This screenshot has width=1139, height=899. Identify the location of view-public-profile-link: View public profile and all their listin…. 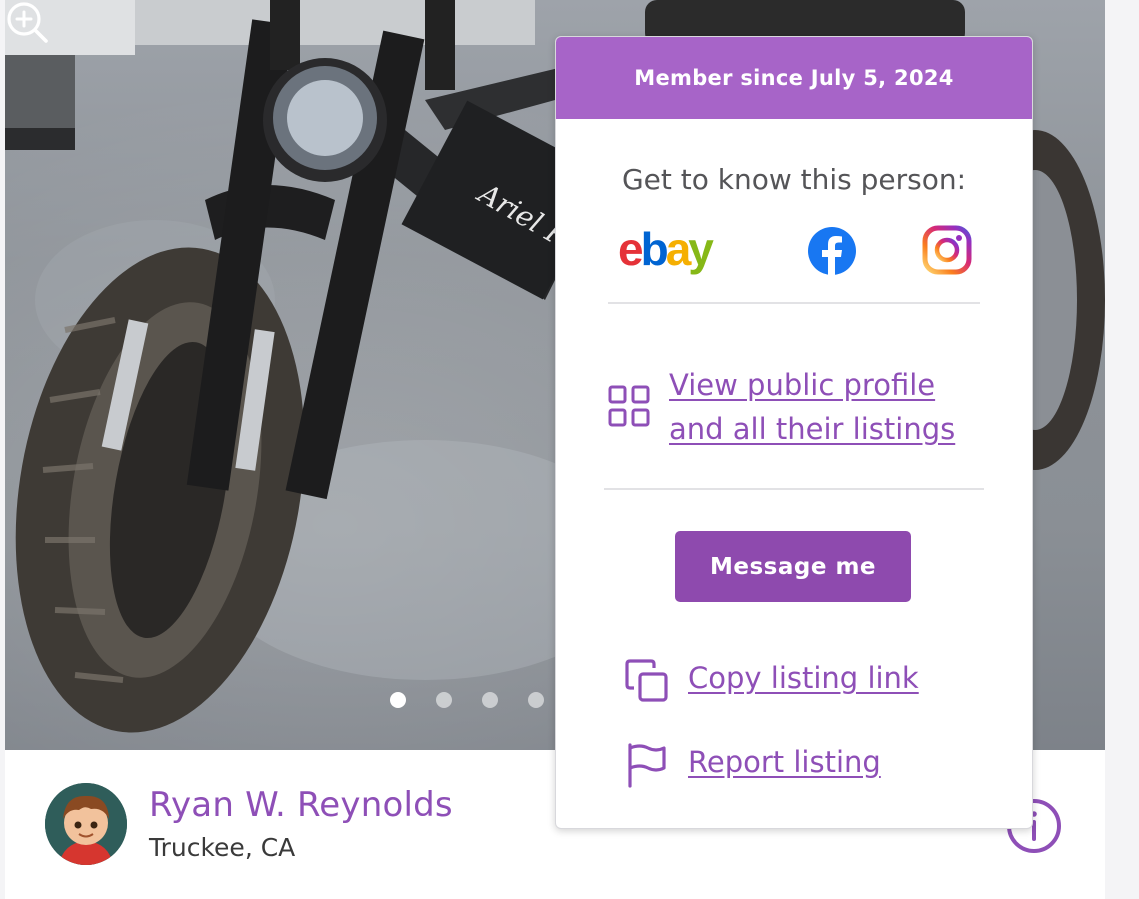
(808, 413).